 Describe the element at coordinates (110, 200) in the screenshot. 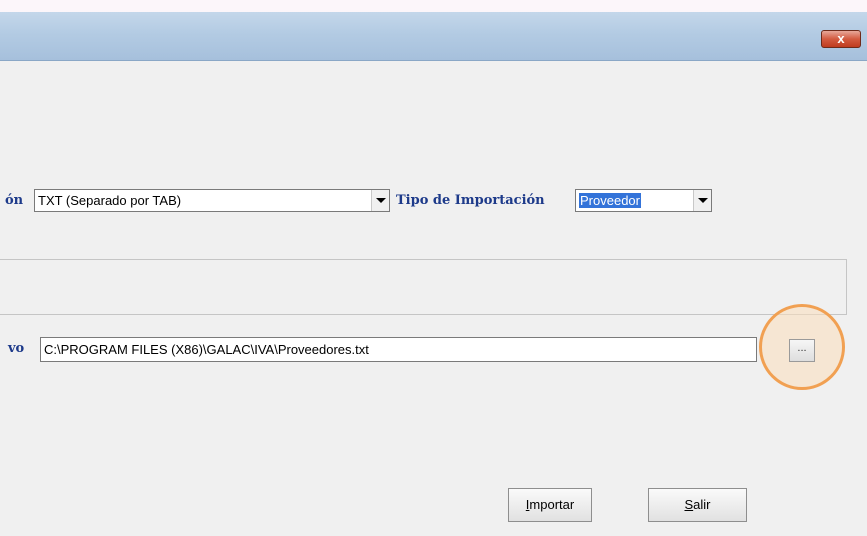

I see `format-select-value: TXT (Separado por TAB)` at that location.